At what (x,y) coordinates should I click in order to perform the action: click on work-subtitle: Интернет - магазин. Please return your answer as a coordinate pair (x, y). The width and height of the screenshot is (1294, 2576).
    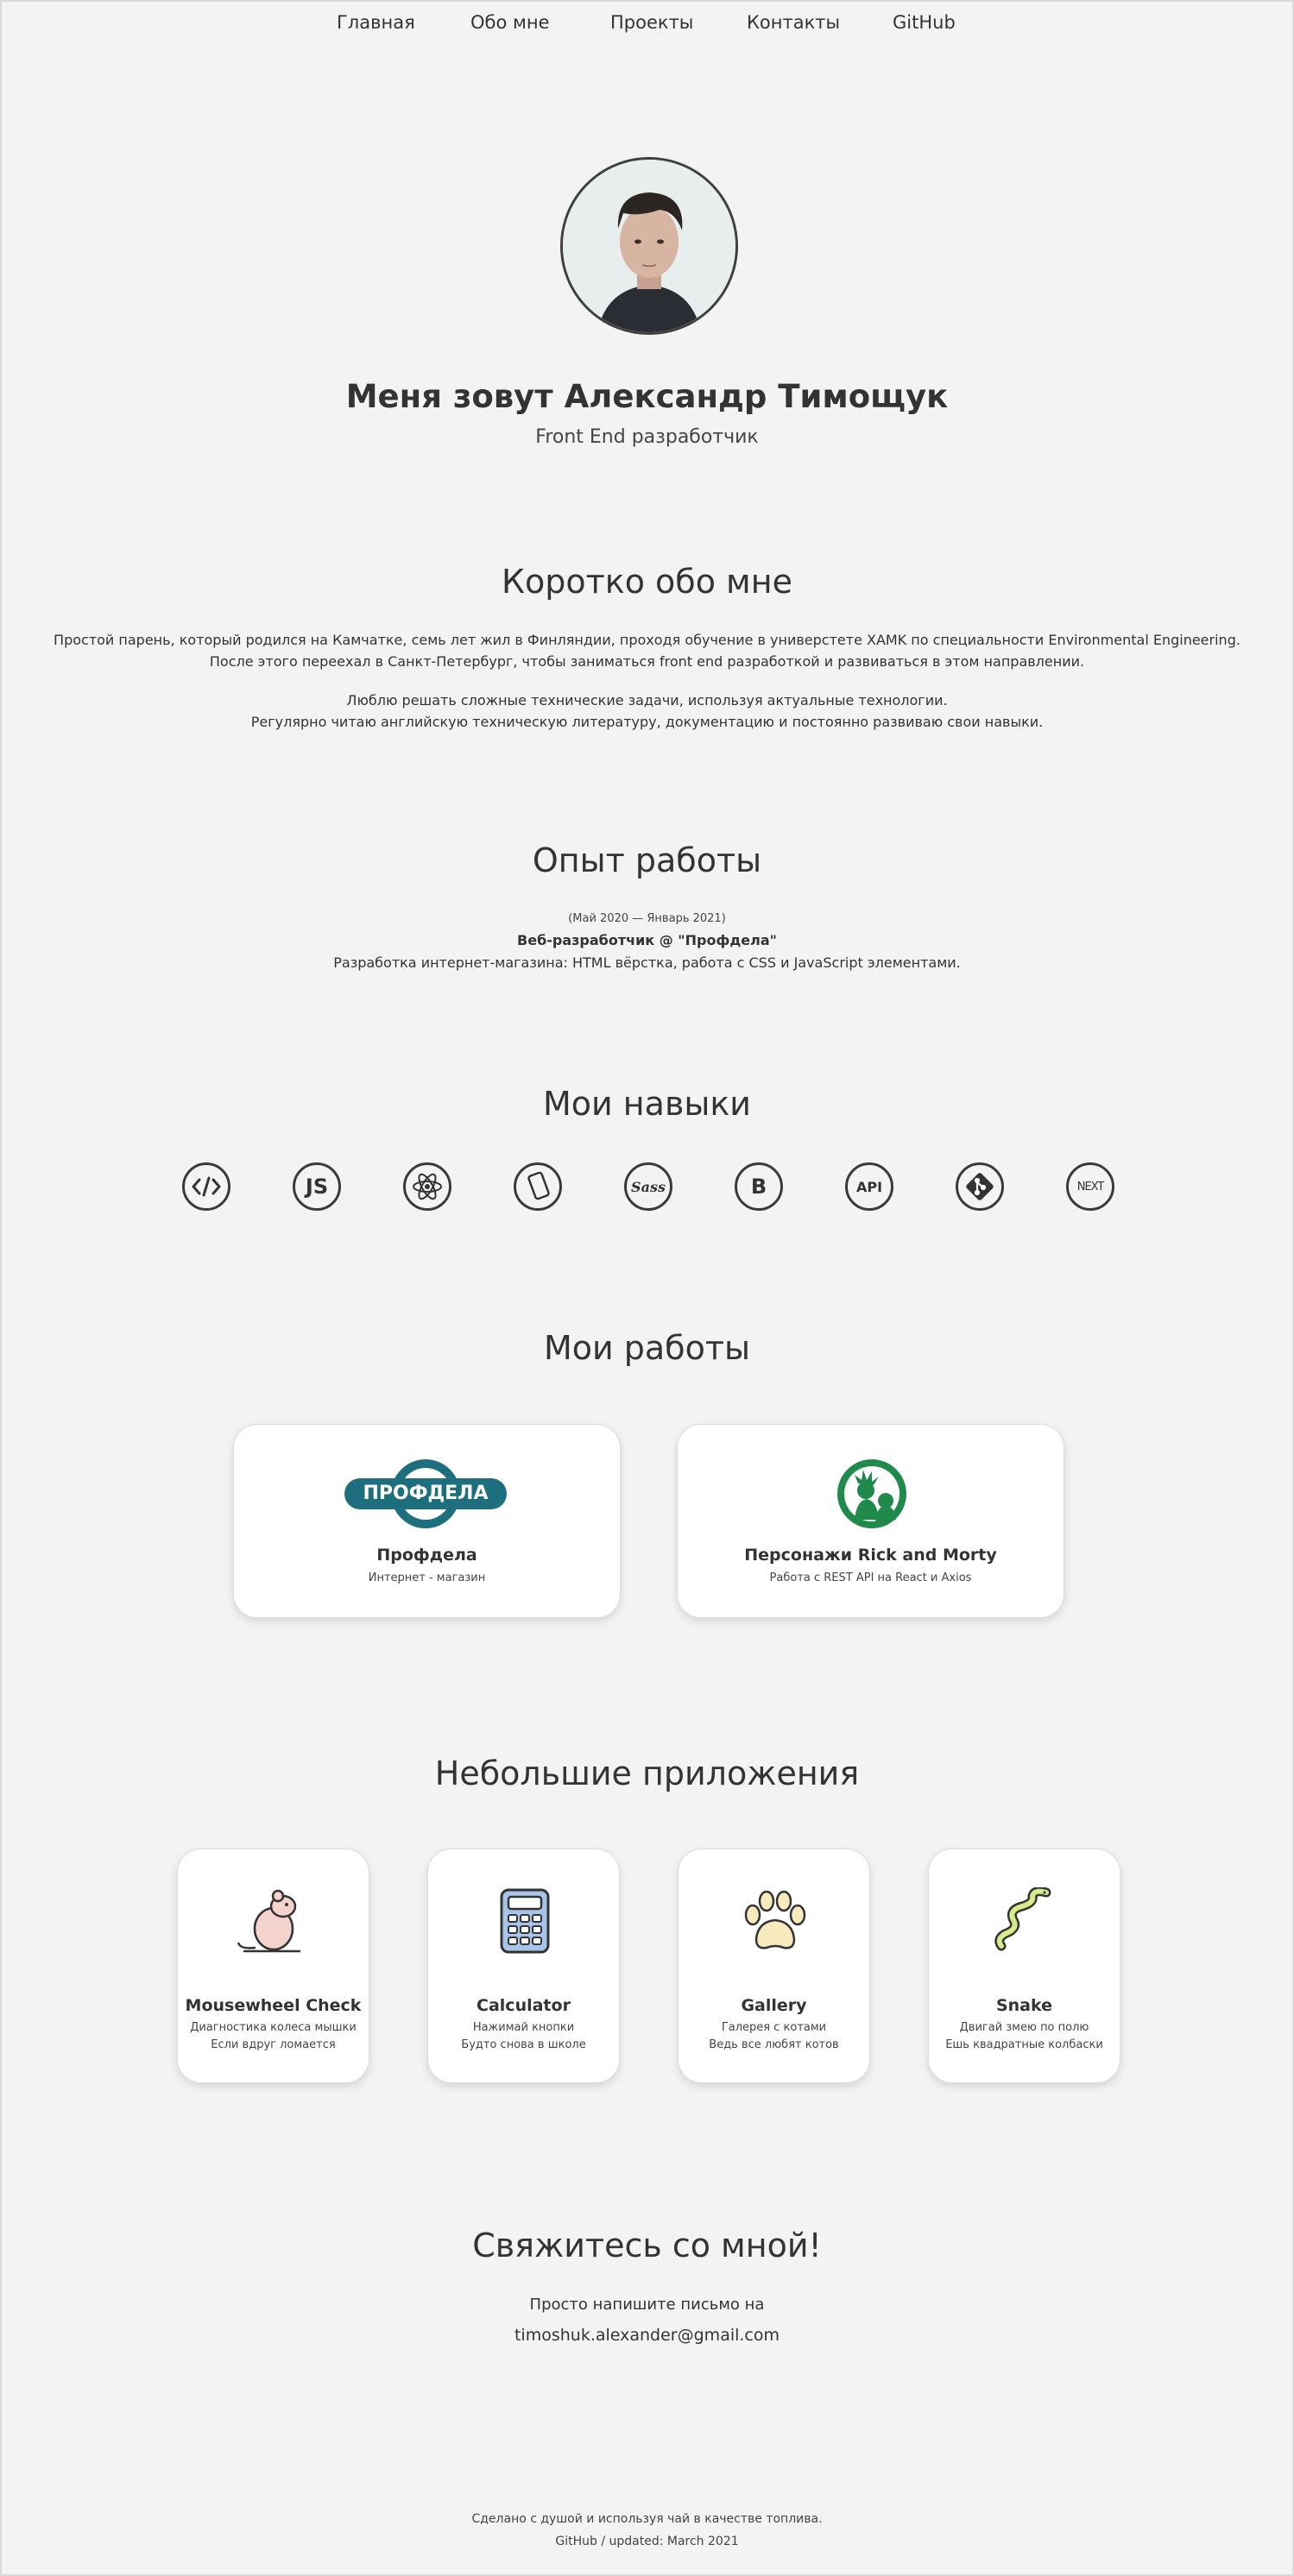
    Looking at the image, I should click on (427, 1577).